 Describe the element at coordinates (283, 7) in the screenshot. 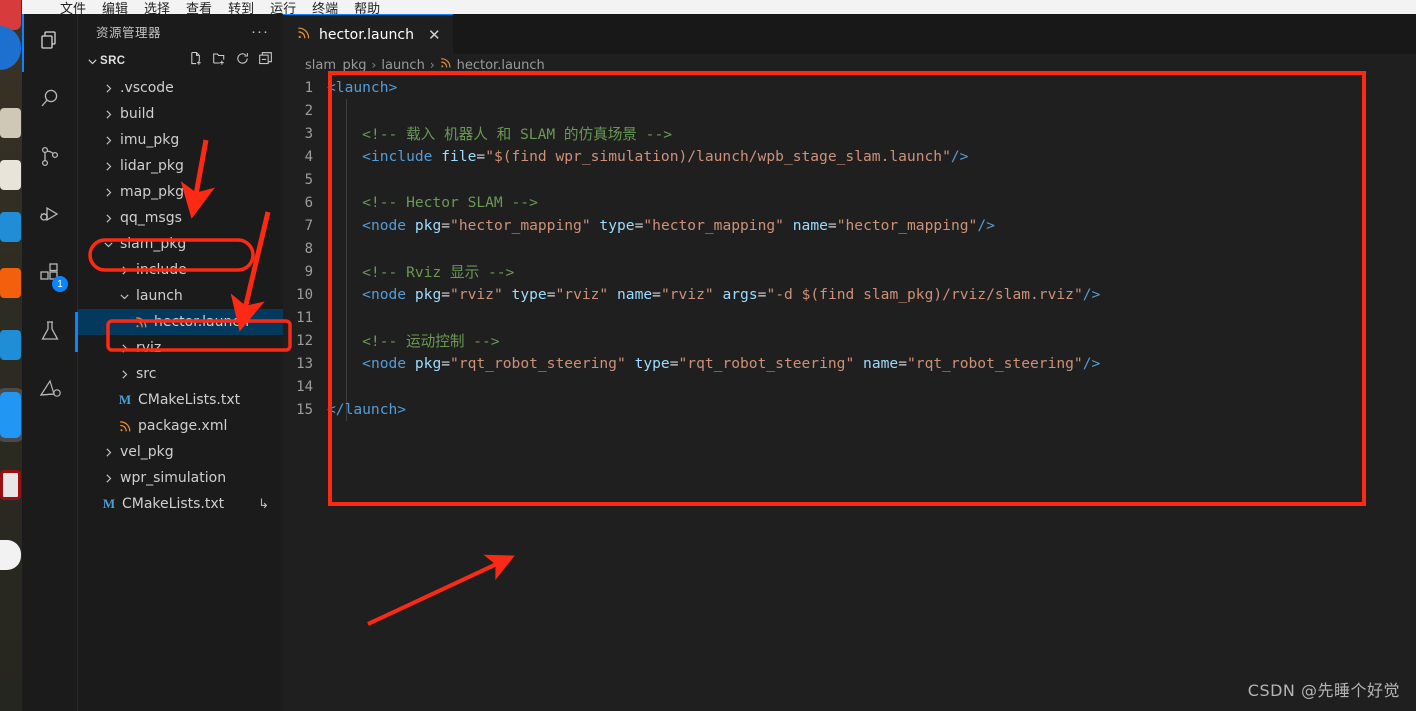

I see `menu-item-5: 运行` at that location.